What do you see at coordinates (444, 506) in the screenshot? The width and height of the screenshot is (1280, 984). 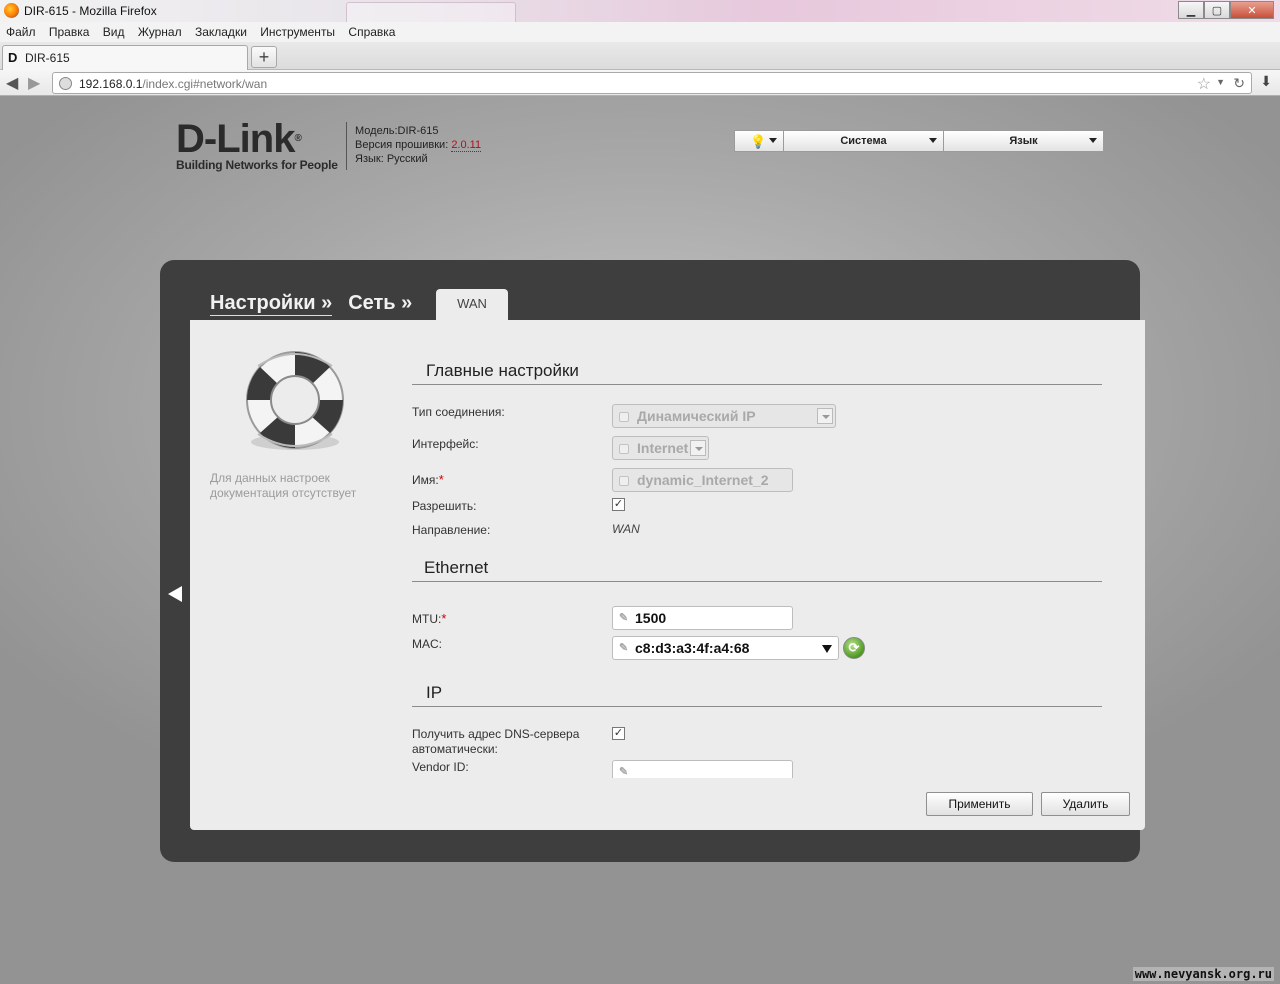 I see `enable-label: Разрешить:` at bounding box center [444, 506].